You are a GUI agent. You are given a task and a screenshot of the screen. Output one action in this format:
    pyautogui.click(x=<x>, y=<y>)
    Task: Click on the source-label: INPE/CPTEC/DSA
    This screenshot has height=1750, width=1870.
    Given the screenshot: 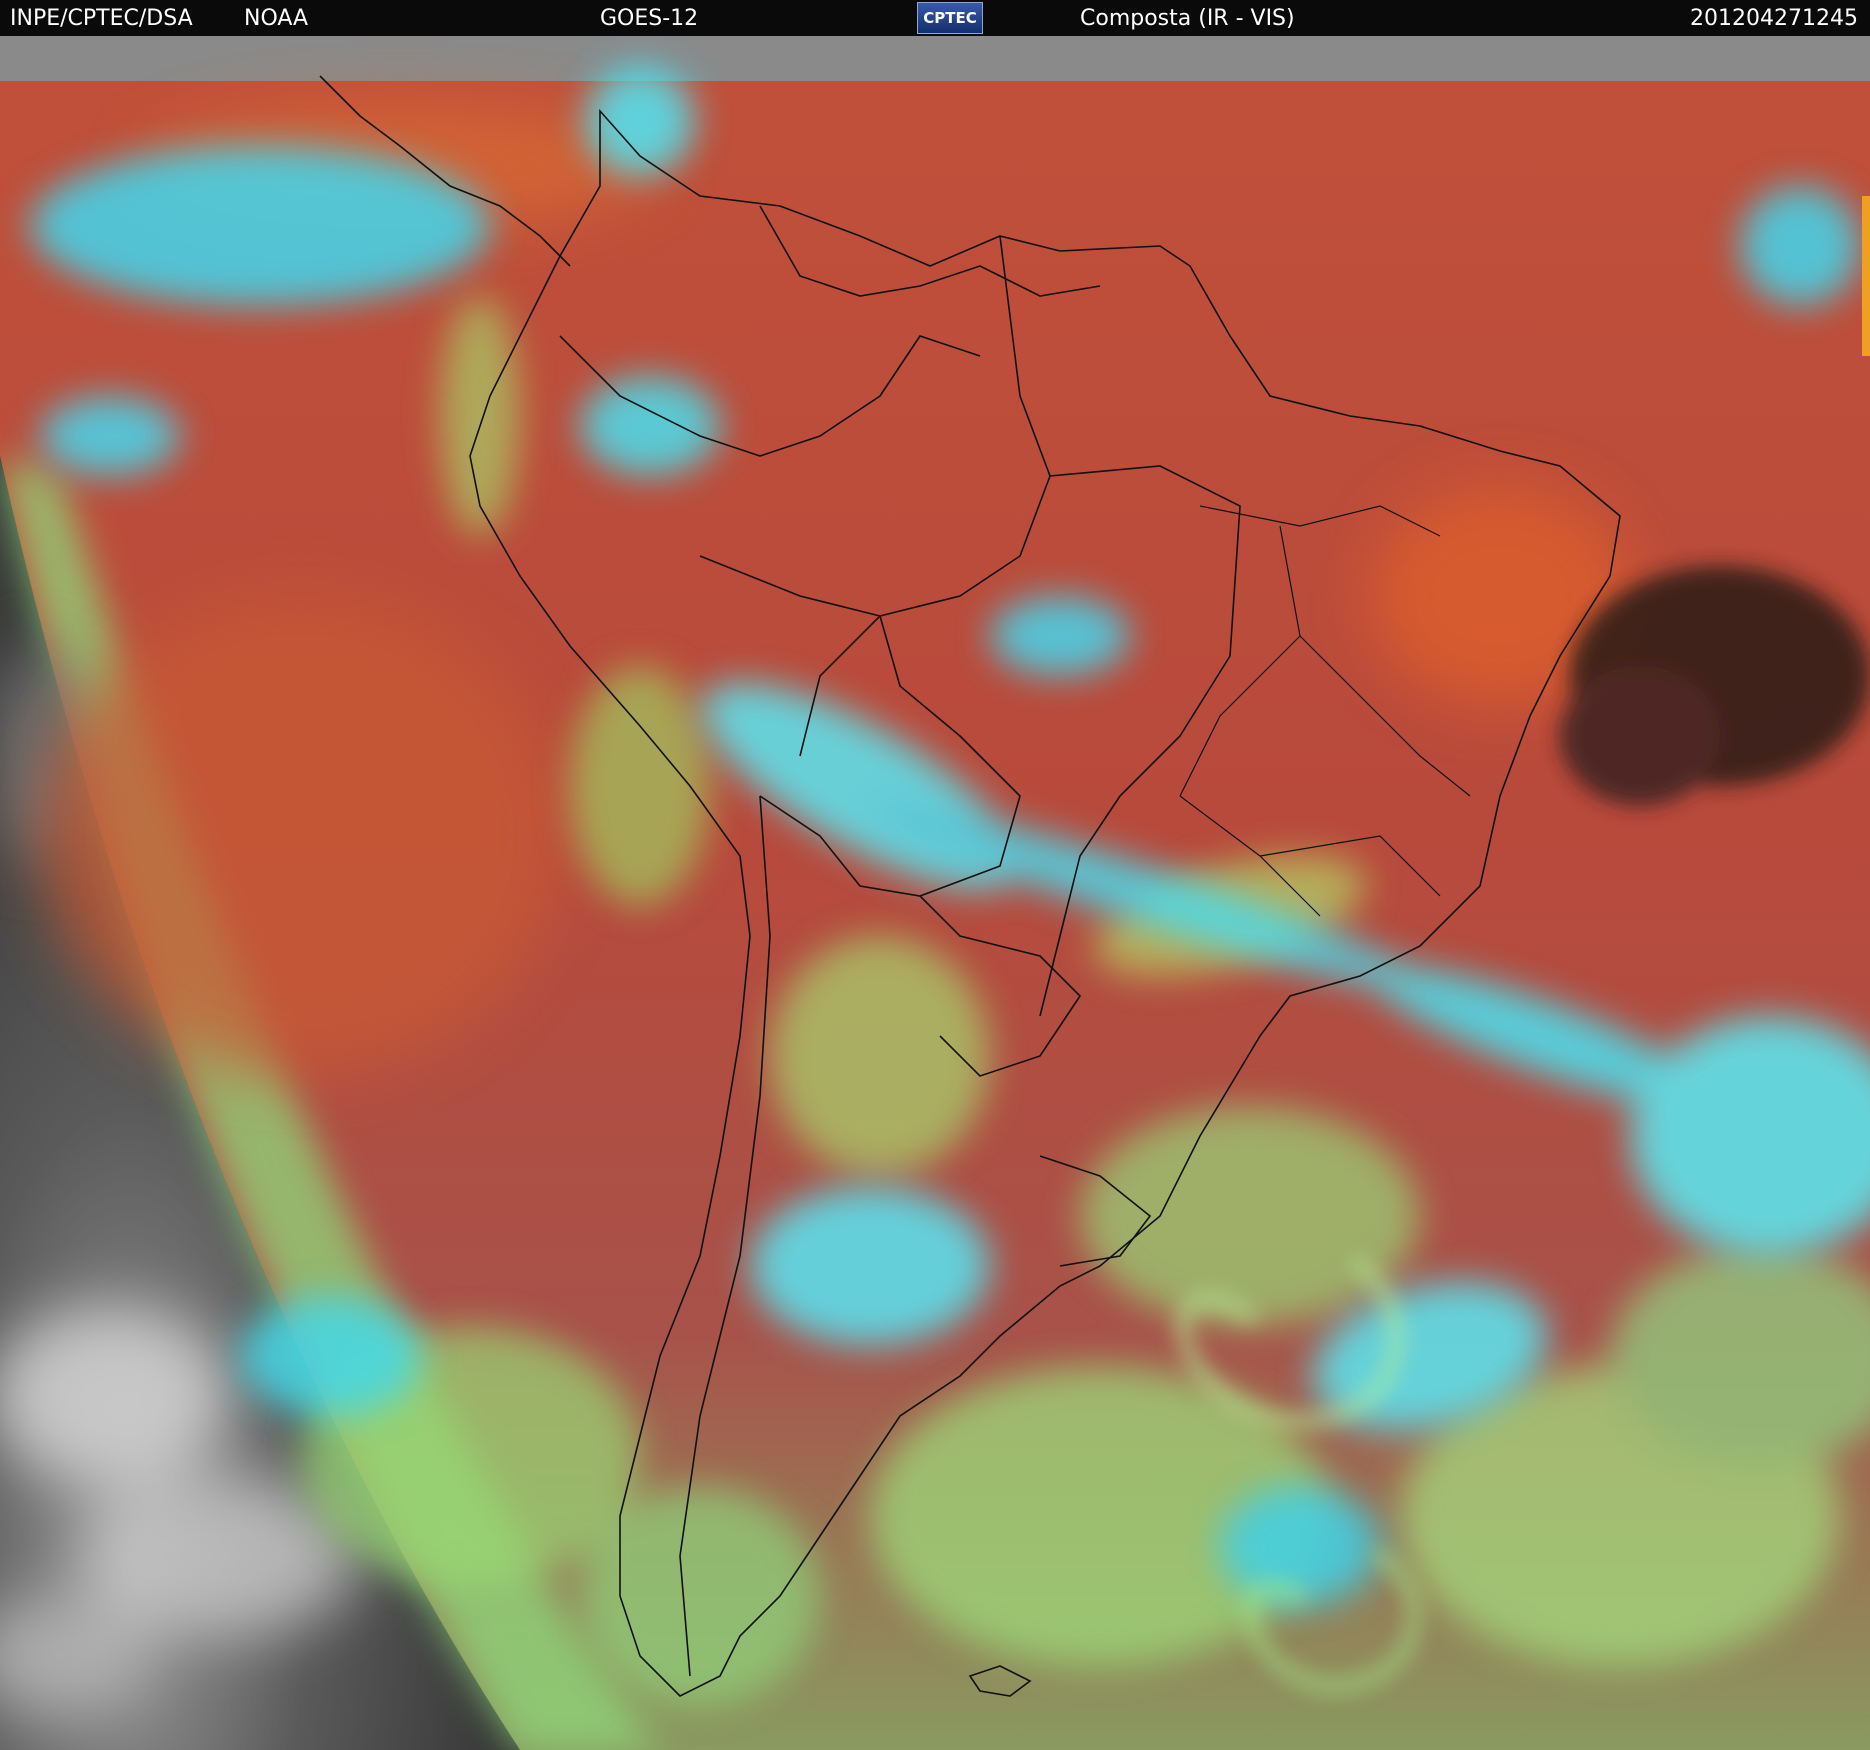 What is the action you would take?
    pyautogui.click(x=101, y=18)
    